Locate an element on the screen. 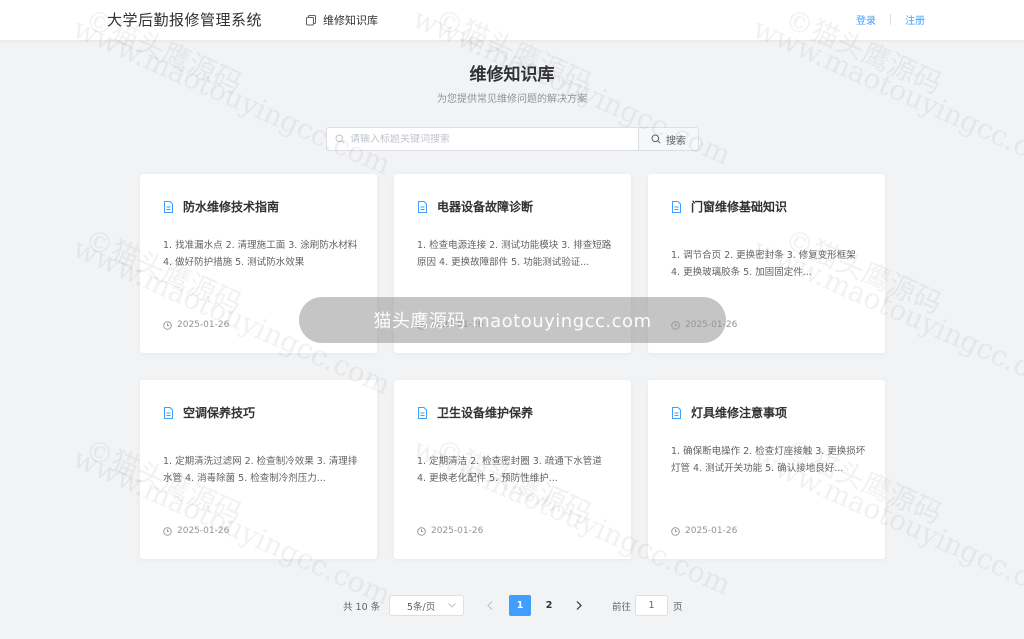 The image size is (1024, 639). chevron-right-icon is located at coordinates (579, 605).